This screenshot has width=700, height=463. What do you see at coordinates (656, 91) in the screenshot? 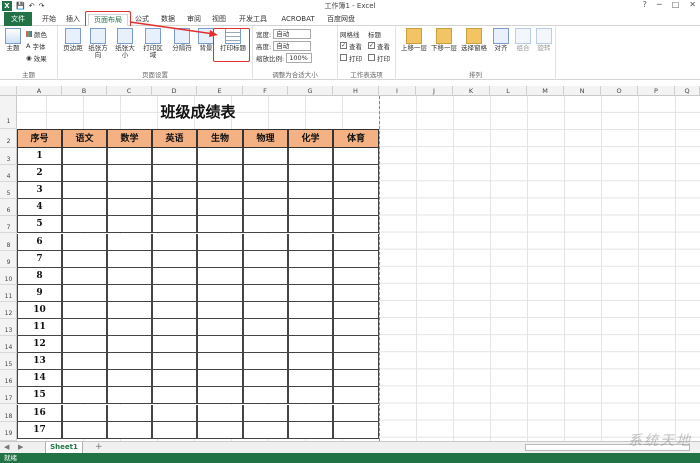
I see `column-header: P` at bounding box center [656, 91].